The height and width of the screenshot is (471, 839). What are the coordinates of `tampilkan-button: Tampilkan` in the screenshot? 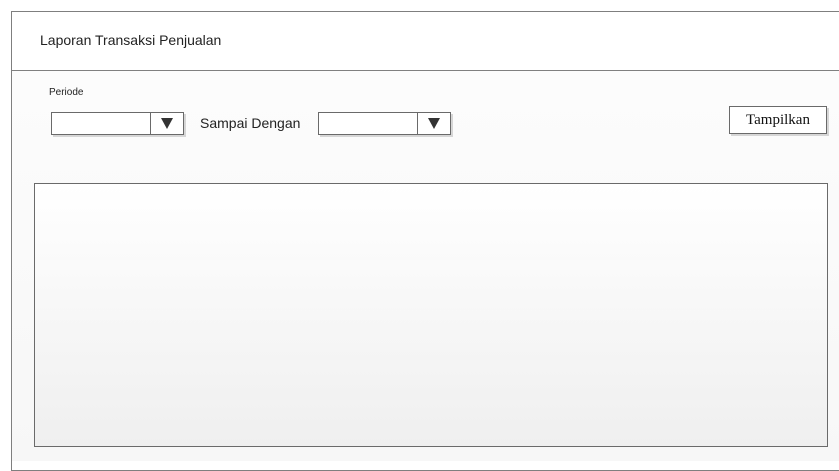 It's located at (778, 120).